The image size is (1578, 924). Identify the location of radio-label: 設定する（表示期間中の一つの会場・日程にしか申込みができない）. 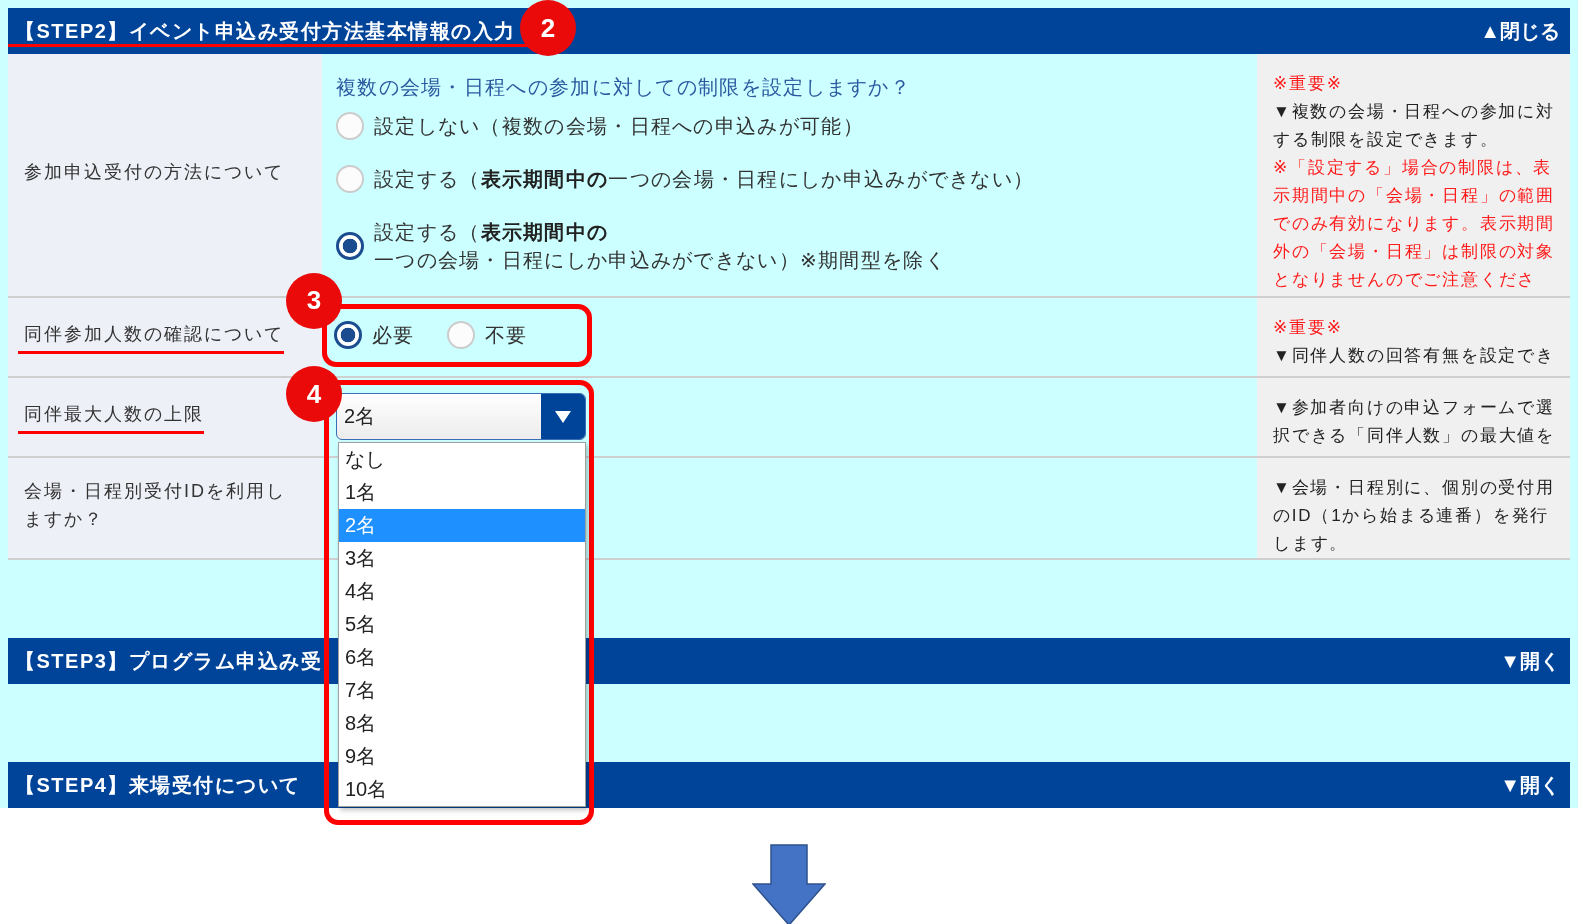
(704, 179).